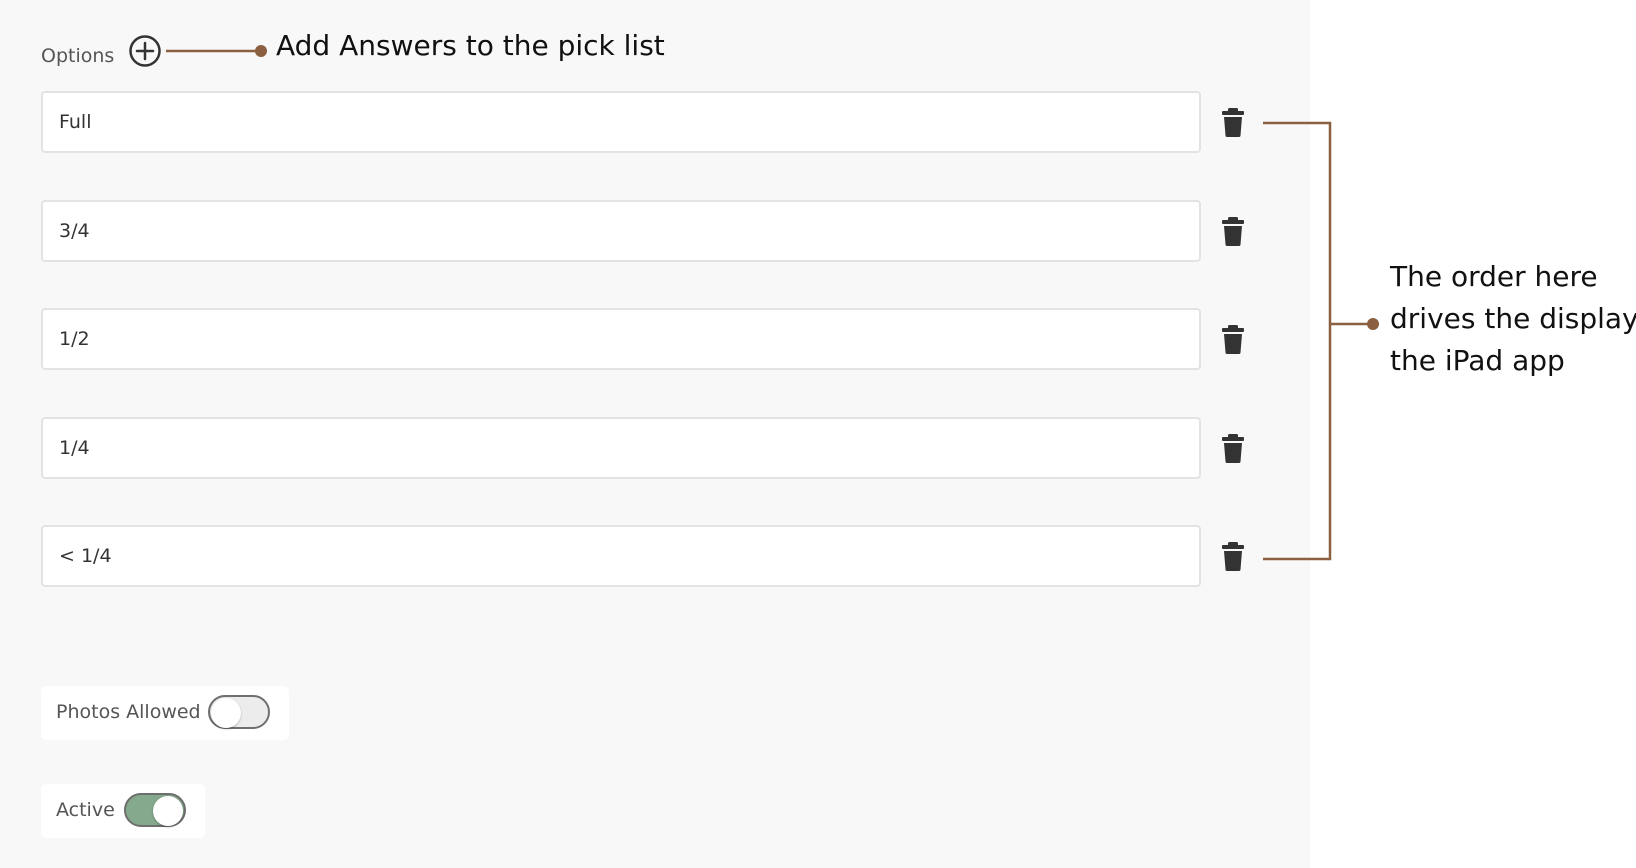  What do you see at coordinates (128, 712) in the screenshot?
I see `photos-allowed-label: Photos Allowed` at bounding box center [128, 712].